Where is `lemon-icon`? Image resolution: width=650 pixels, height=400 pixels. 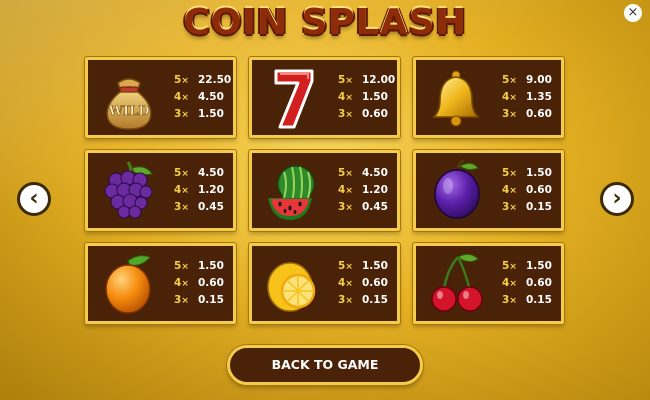 lemon-icon is located at coordinates (293, 284).